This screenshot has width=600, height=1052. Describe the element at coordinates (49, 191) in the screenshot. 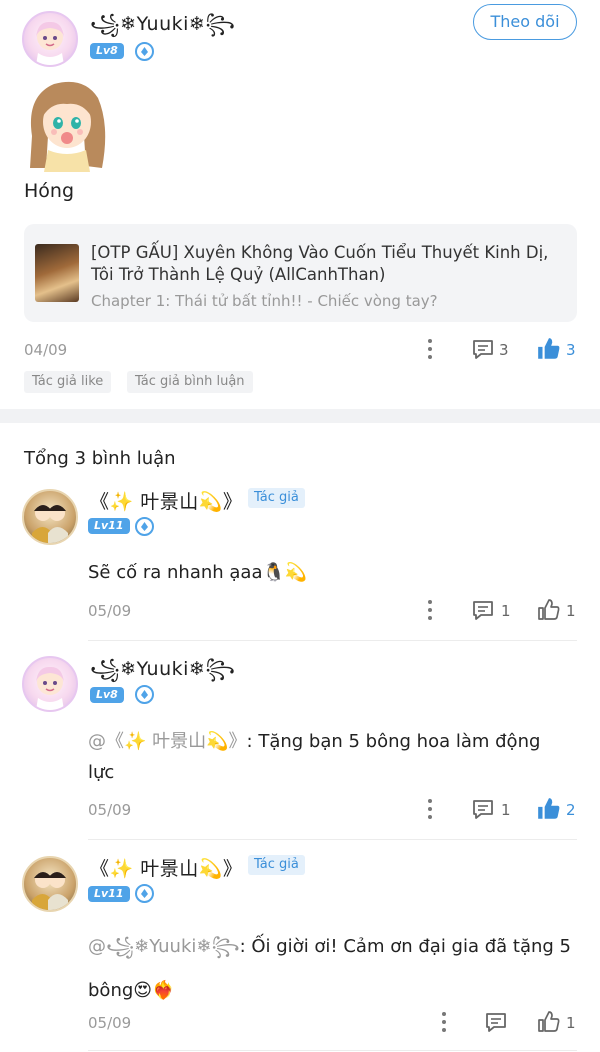

I see `post-text: Hóng` at that location.